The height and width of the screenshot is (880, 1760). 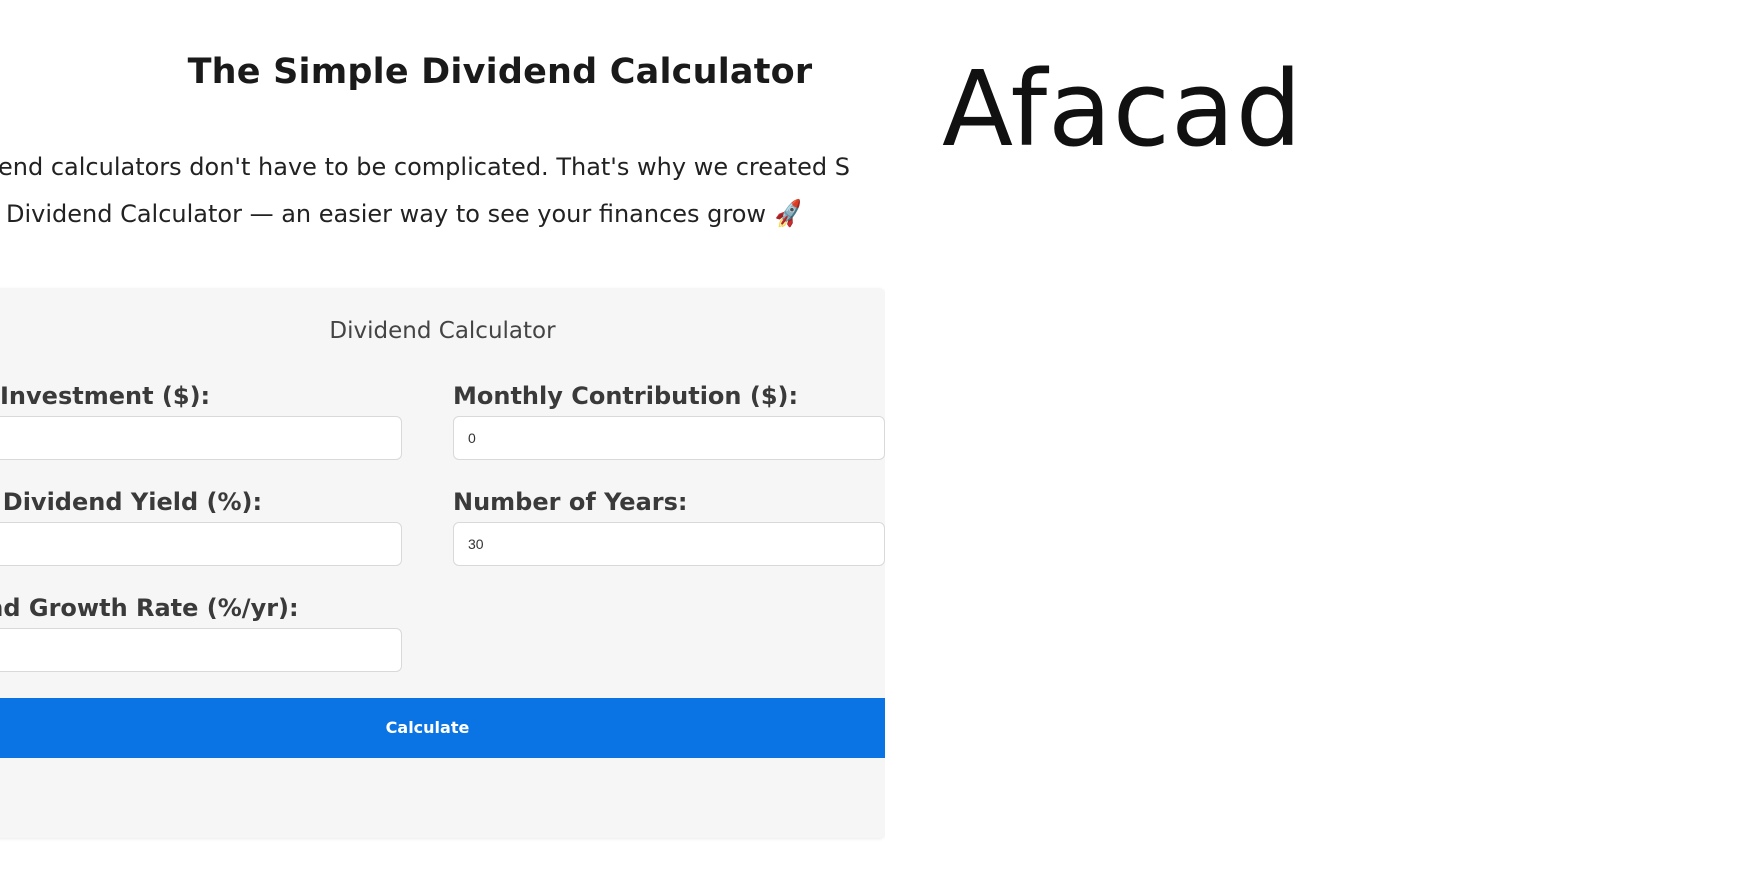 What do you see at coordinates (131, 502) in the screenshot?
I see `dividend-yield-label: al Dividend Yield (%):` at bounding box center [131, 502].